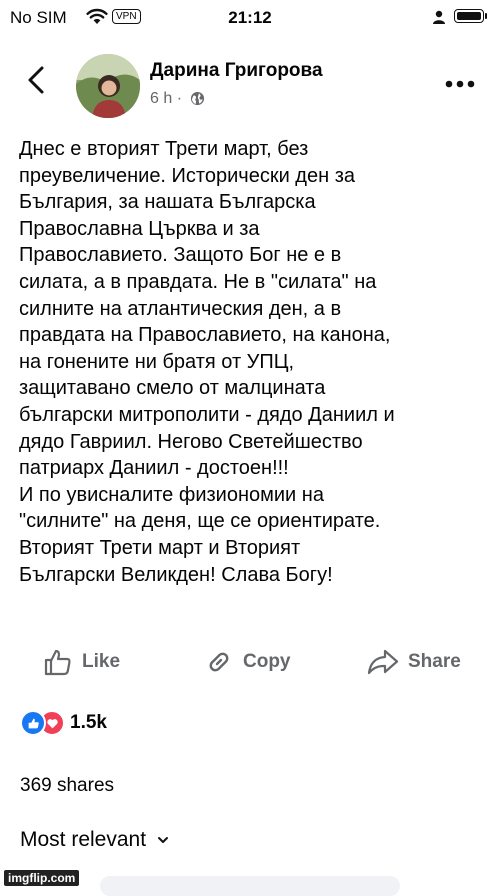  Describe the element at coordinates (439, 17) in the screenshot. I see `person-icon` at that location.